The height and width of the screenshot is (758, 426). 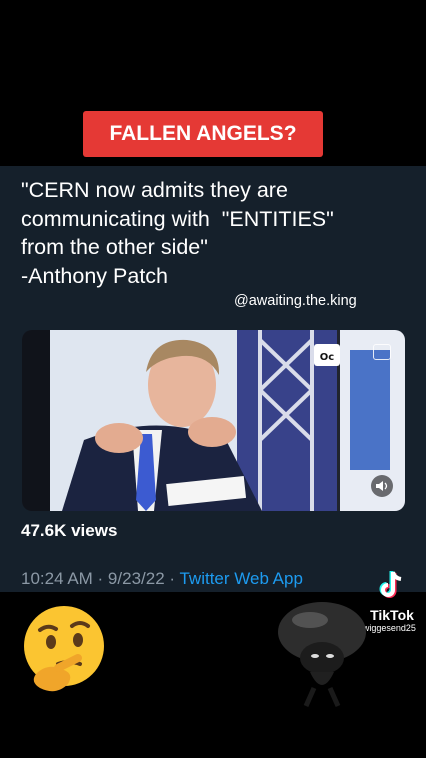 I want to click on view-count: 47.6K views, so click(x=69, y=530).